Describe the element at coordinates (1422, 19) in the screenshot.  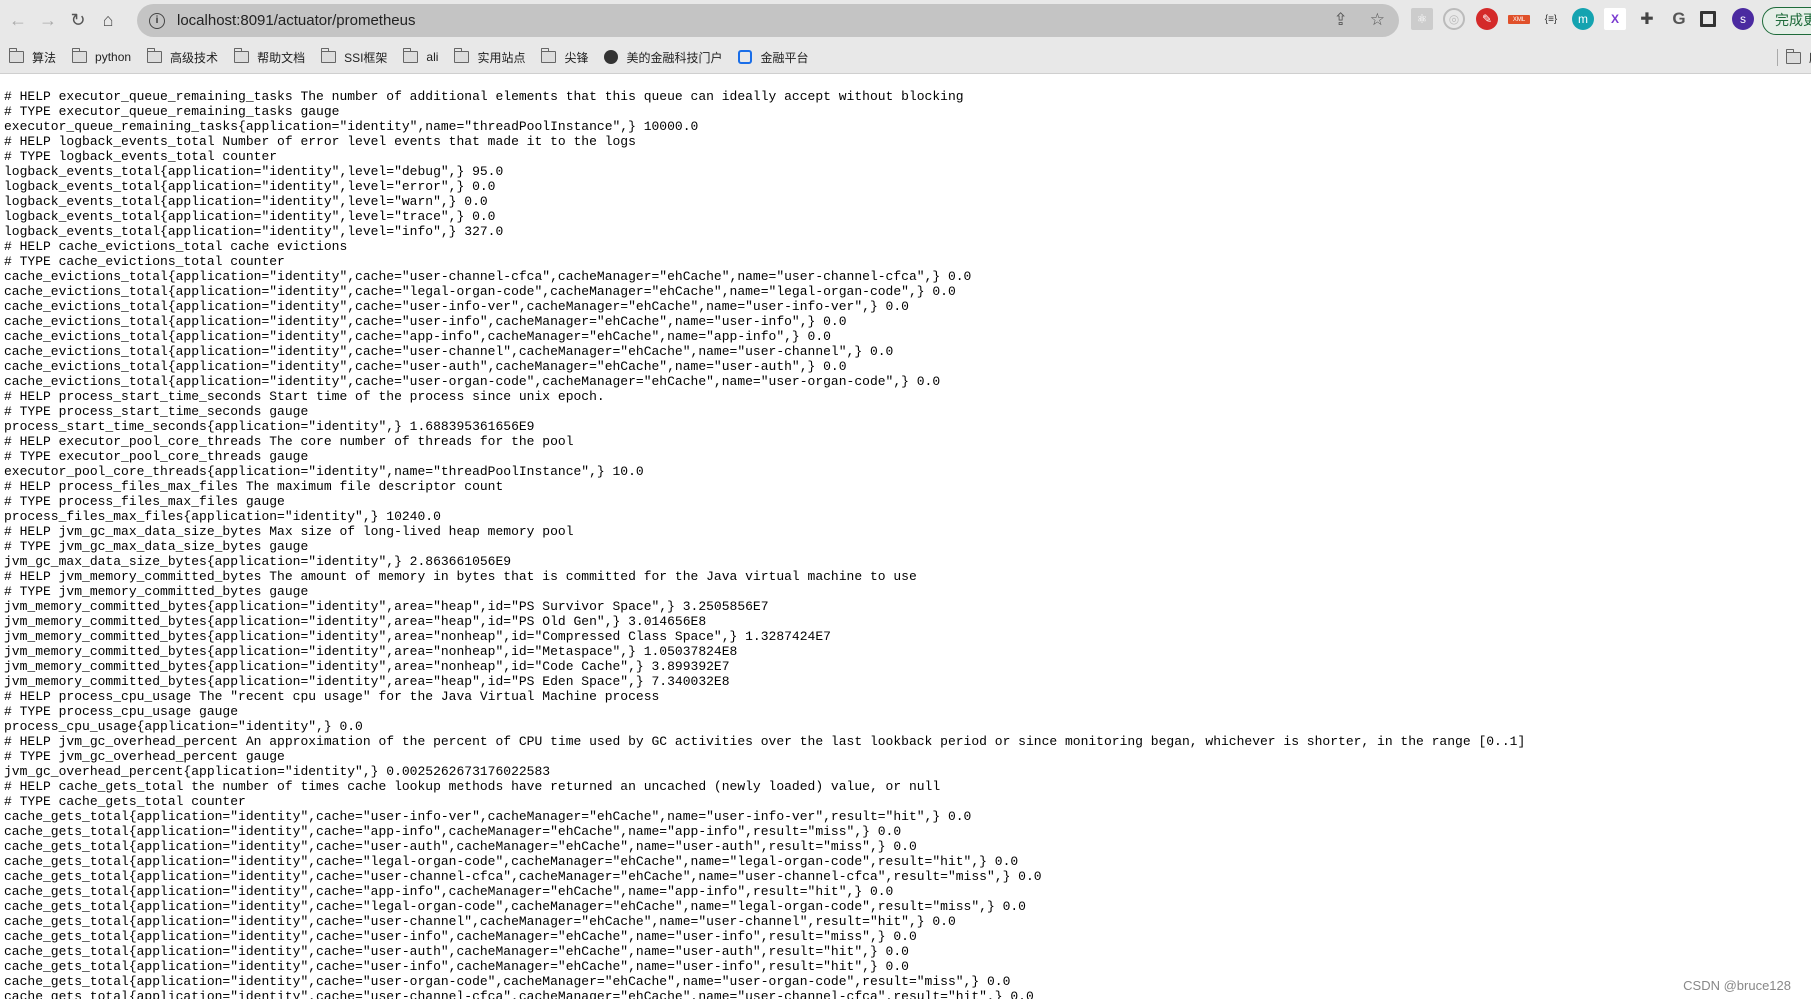
I see `react-devtools-icon: ⚛` at that location.